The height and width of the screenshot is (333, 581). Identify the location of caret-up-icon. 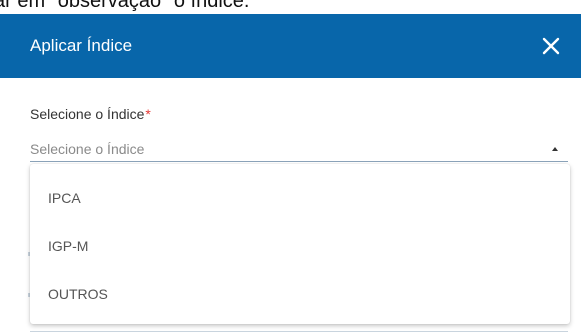
(555, 149).